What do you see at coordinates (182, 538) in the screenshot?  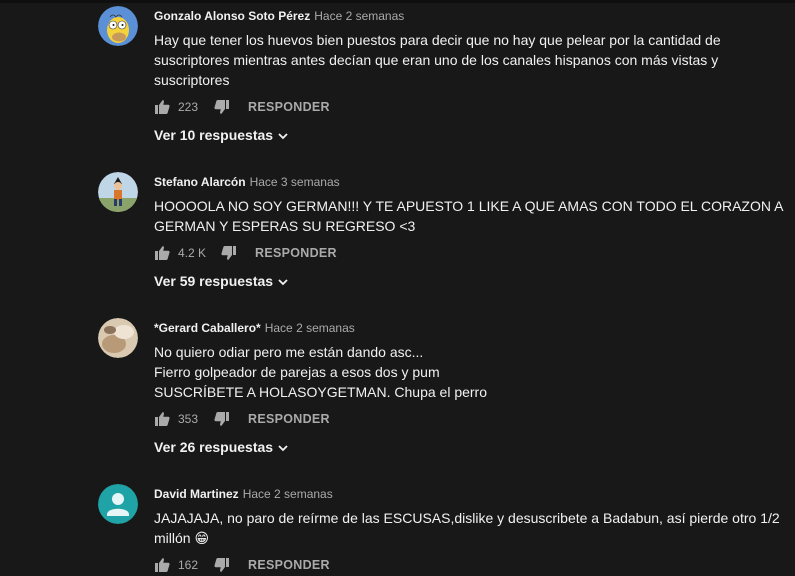 I see `comment-line: millón 😁` at bounding box center [182, 538].